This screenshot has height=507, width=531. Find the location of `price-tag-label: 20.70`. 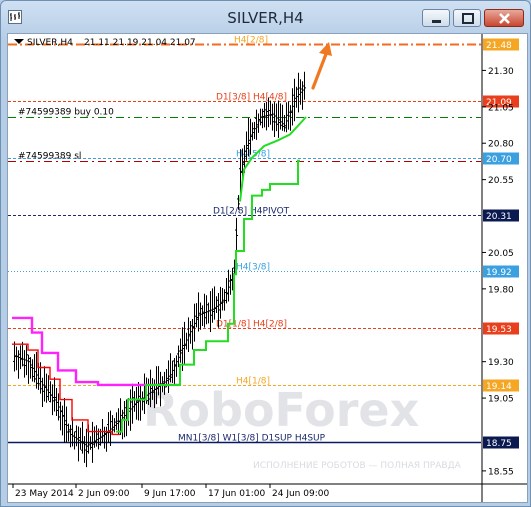

price-tag-label: 20.70 is located at coordinates (499, 160).